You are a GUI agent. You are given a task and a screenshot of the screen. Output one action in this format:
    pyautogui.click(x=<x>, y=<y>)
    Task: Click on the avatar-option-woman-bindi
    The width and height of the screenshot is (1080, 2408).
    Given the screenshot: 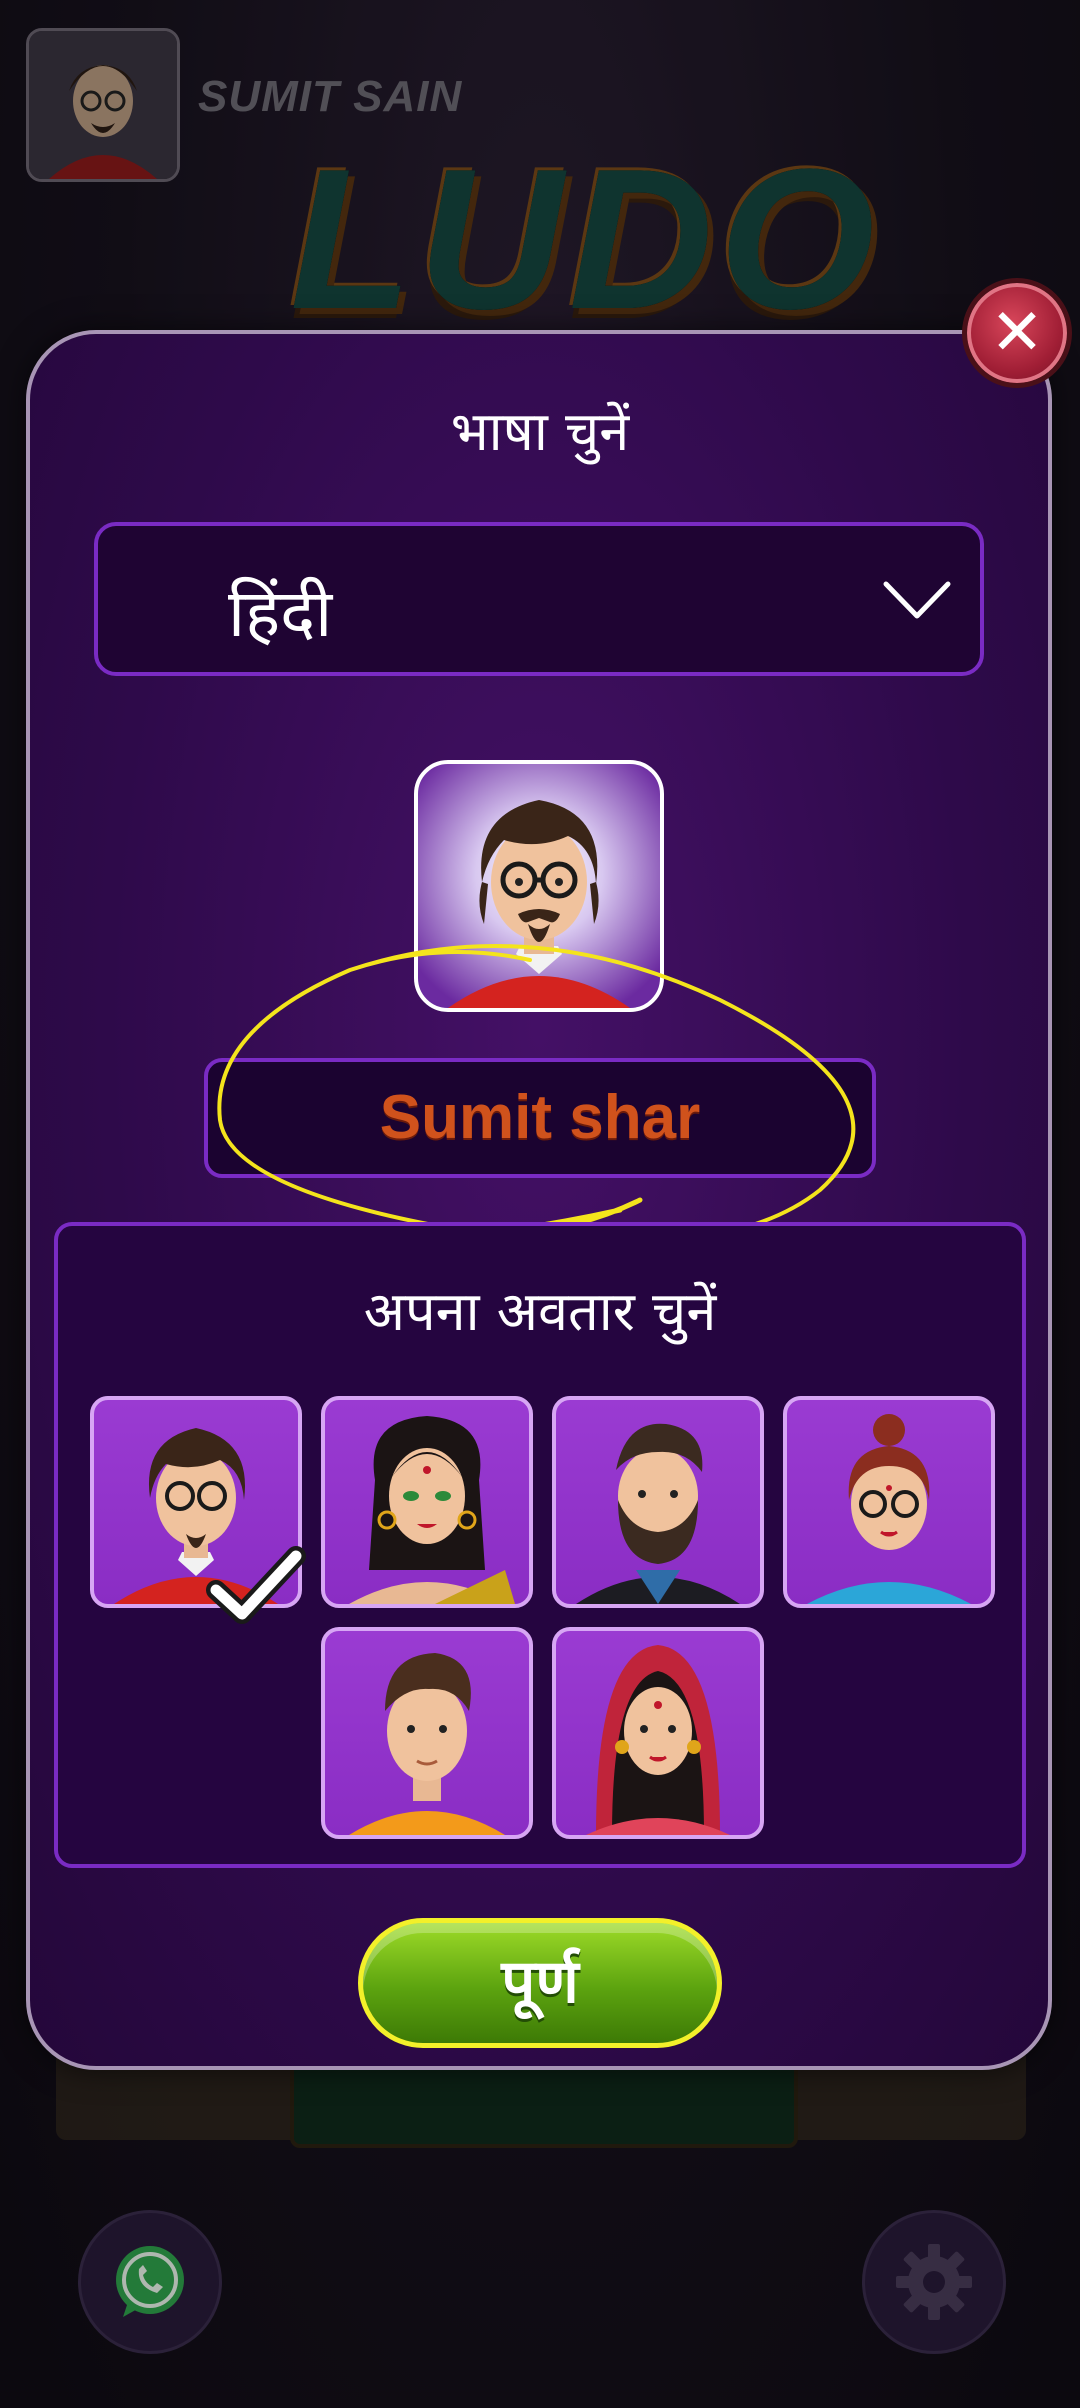 What is the action you would take?
    pyautogui.click(x=427, y=1502)
    